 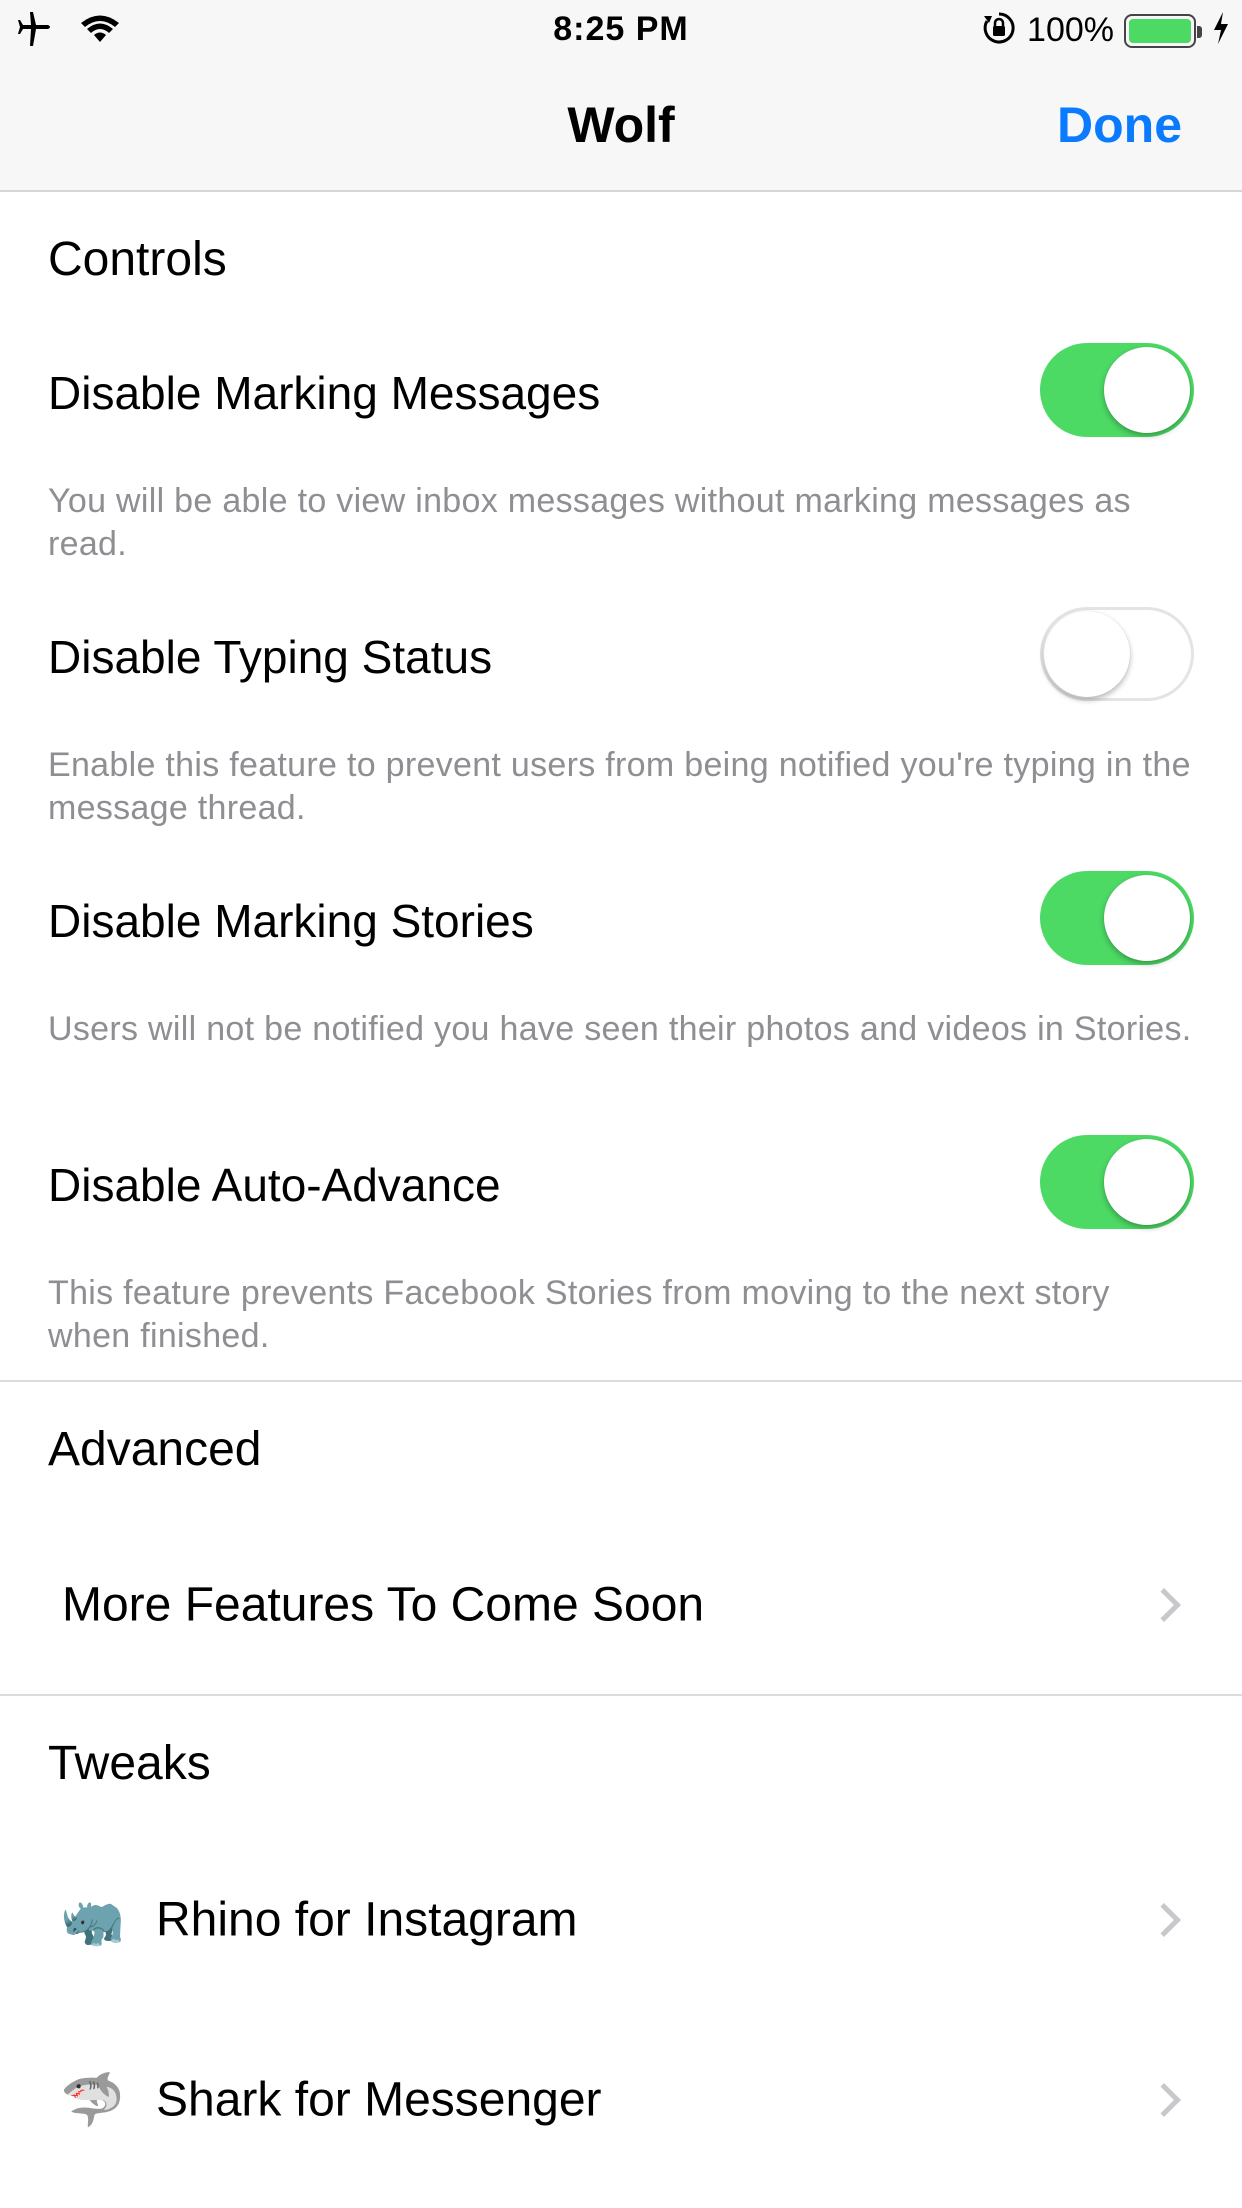 What do you see at coordinates (1221, 30) in the screenshot?
I see `charging-bolt-icon` at bounding box center [1221, 30].